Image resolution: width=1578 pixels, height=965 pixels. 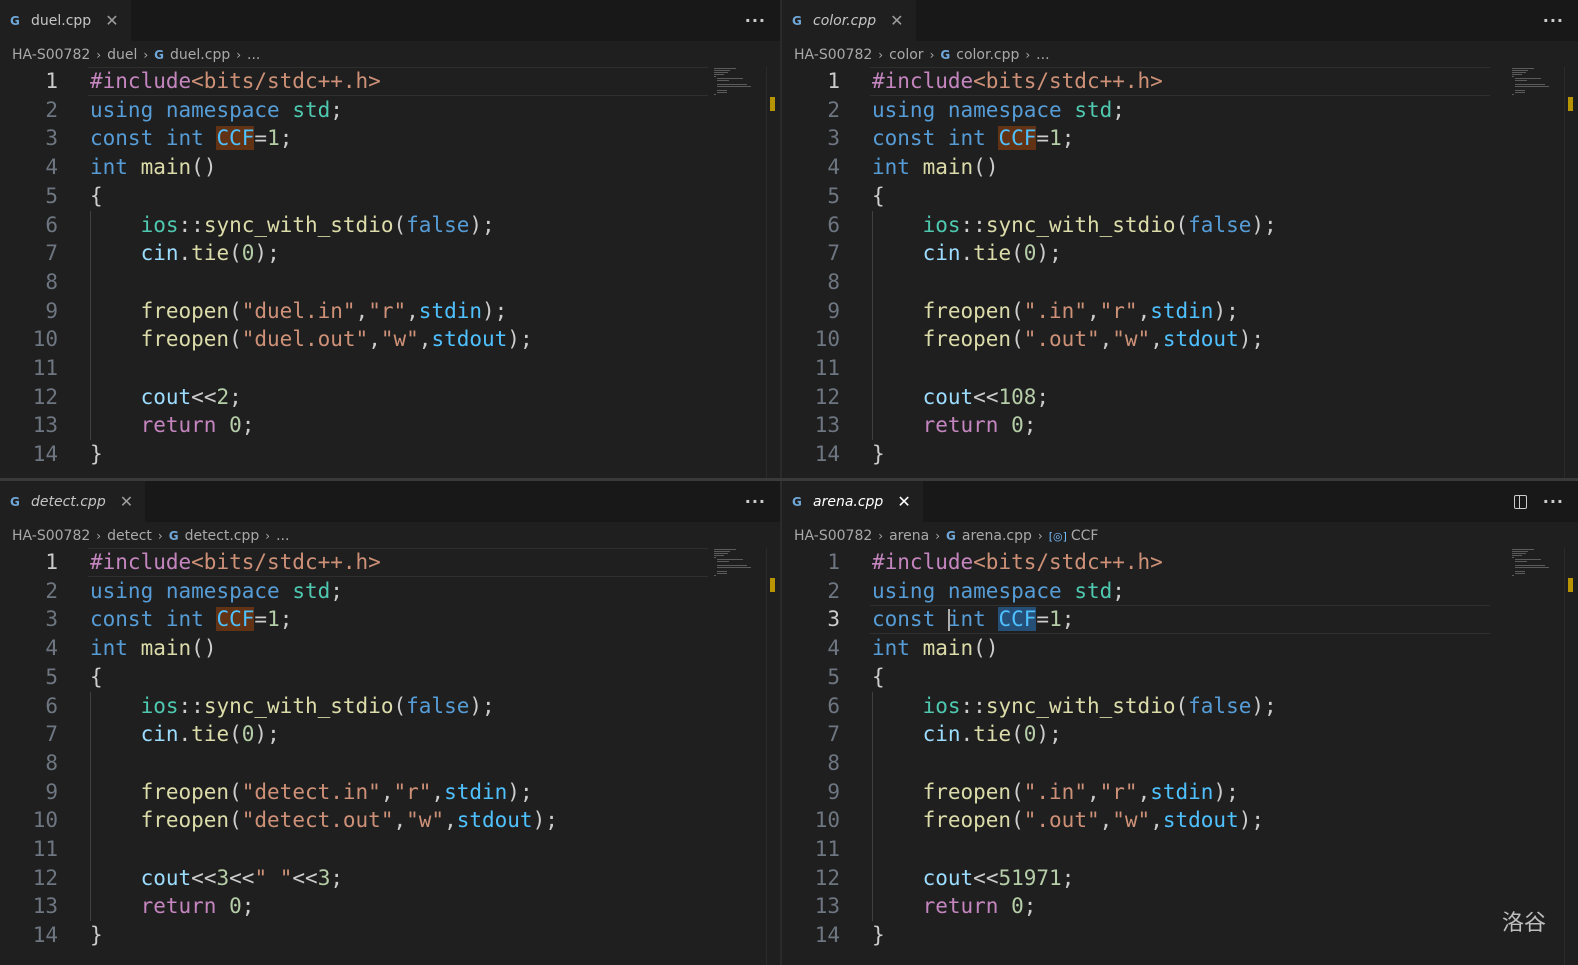 I want to click on code-text: }, so click(x=96, y=935).